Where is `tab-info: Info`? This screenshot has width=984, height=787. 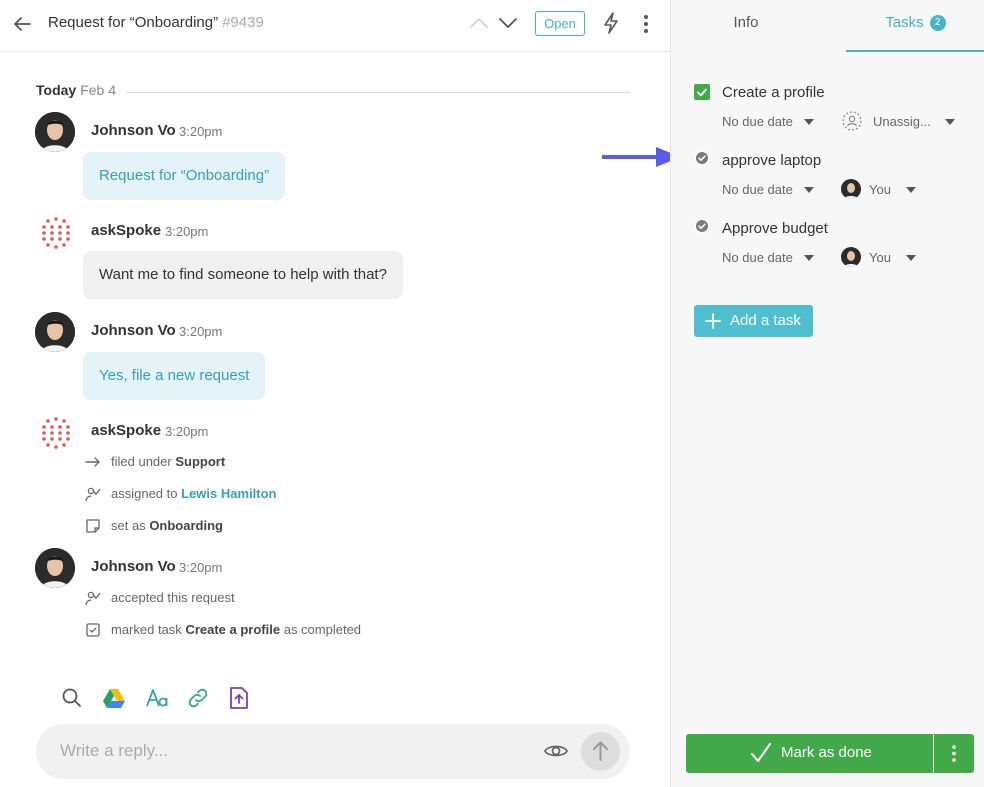
tab-info: Info is located at coordinates (746, 26).